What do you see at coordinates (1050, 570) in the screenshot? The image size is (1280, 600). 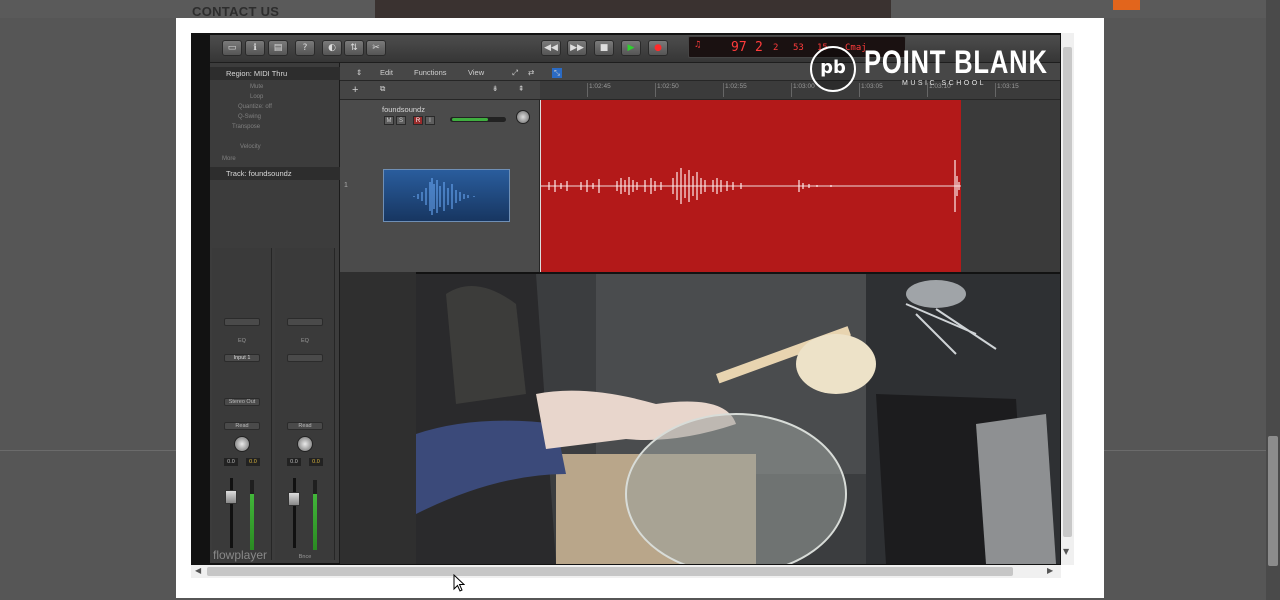 I see `scroll-right-icon: ▶` at bounding box center [1050, 570].